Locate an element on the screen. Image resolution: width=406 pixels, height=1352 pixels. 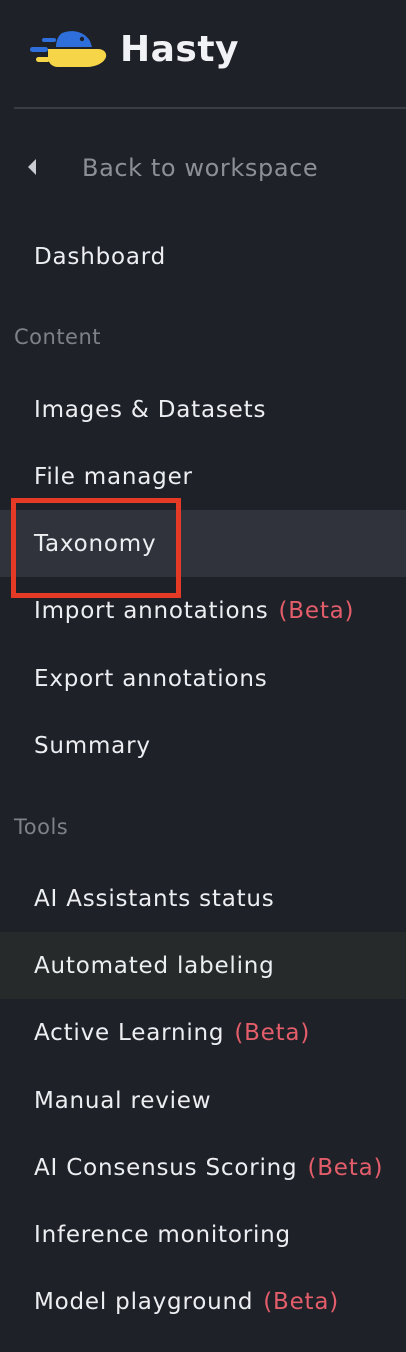
nav-item-model-playground: Model playground (Beta) is located at coordinates (203, 1301).